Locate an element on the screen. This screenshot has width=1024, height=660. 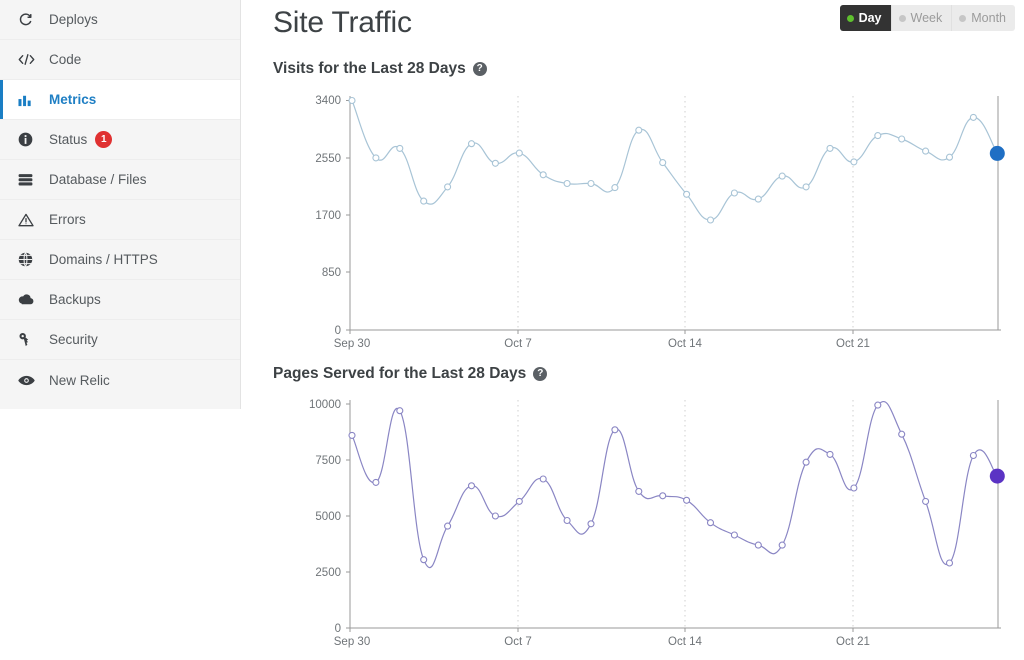
toggle-day-label: Day is located at coordinates (870, 18).